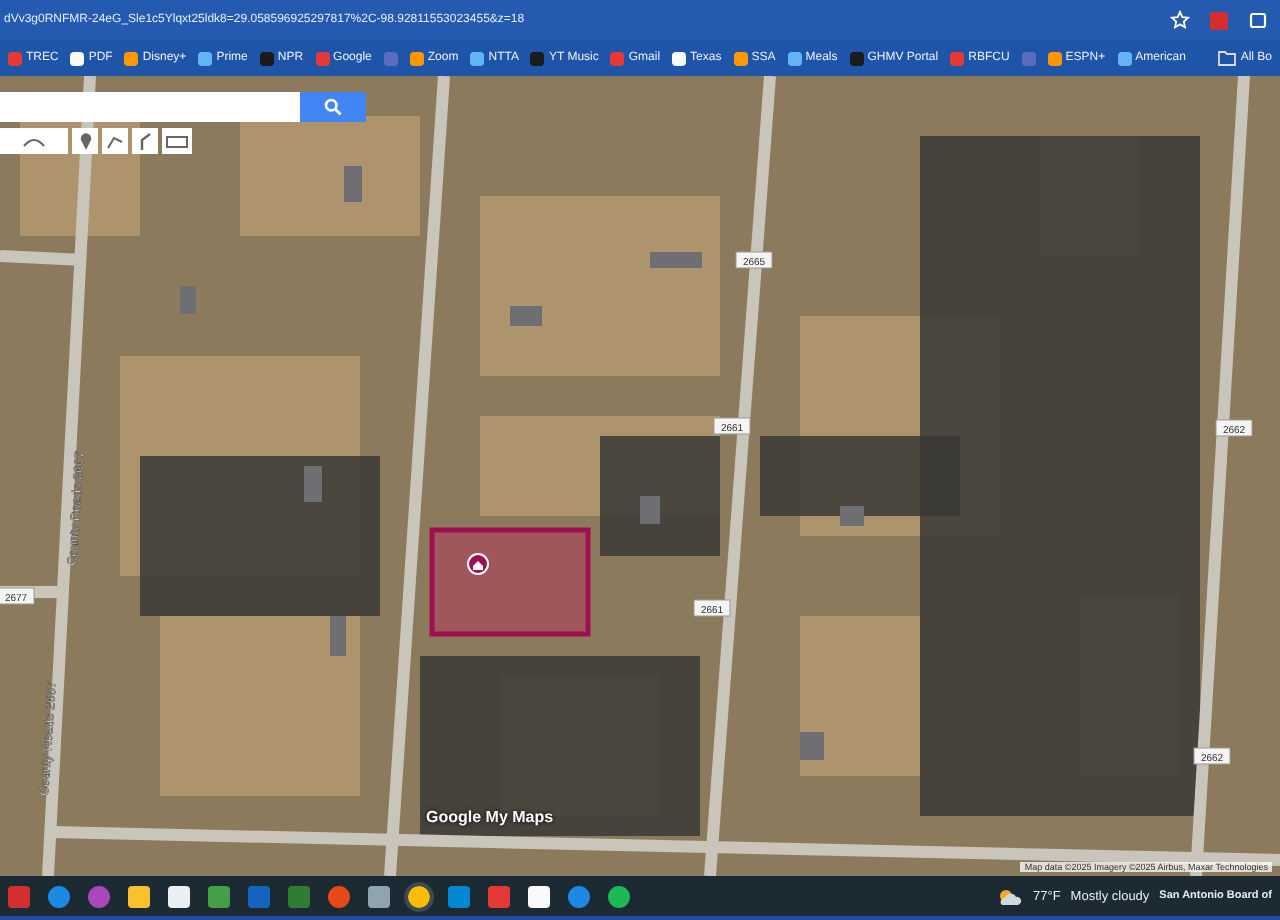 This screenshot has width=1280, height=920. I want to click on line-button, so click(115, 141).